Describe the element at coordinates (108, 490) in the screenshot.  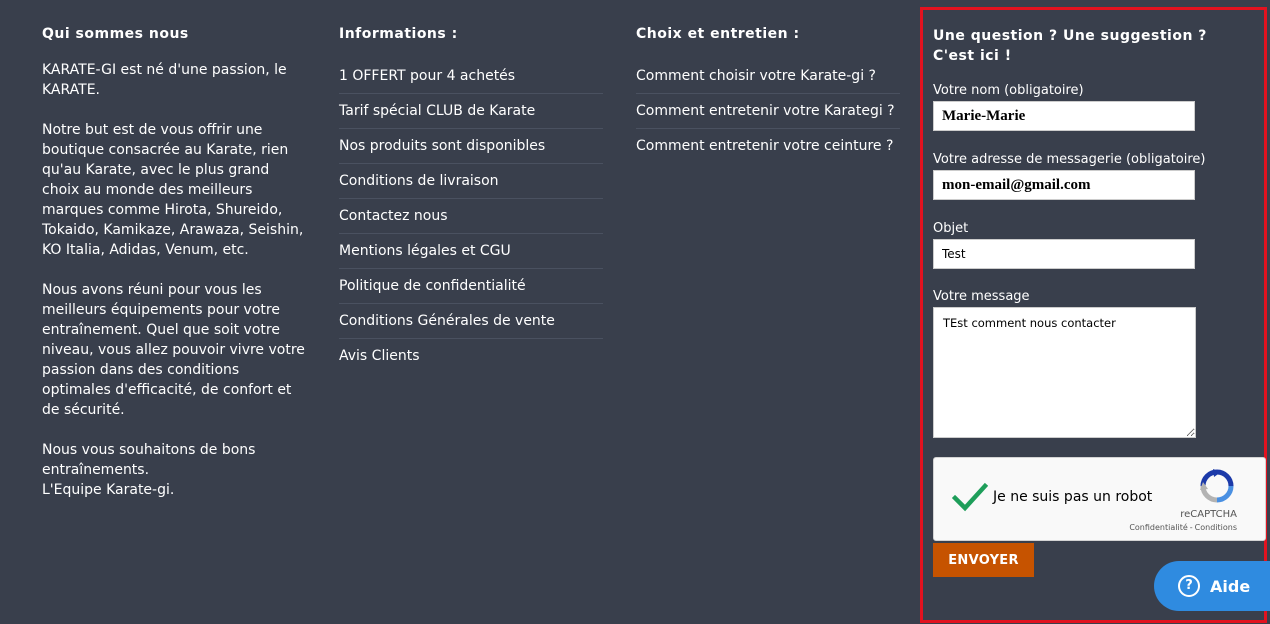
I see `about-signature: L'Equipe Karate-gi.` at that location.